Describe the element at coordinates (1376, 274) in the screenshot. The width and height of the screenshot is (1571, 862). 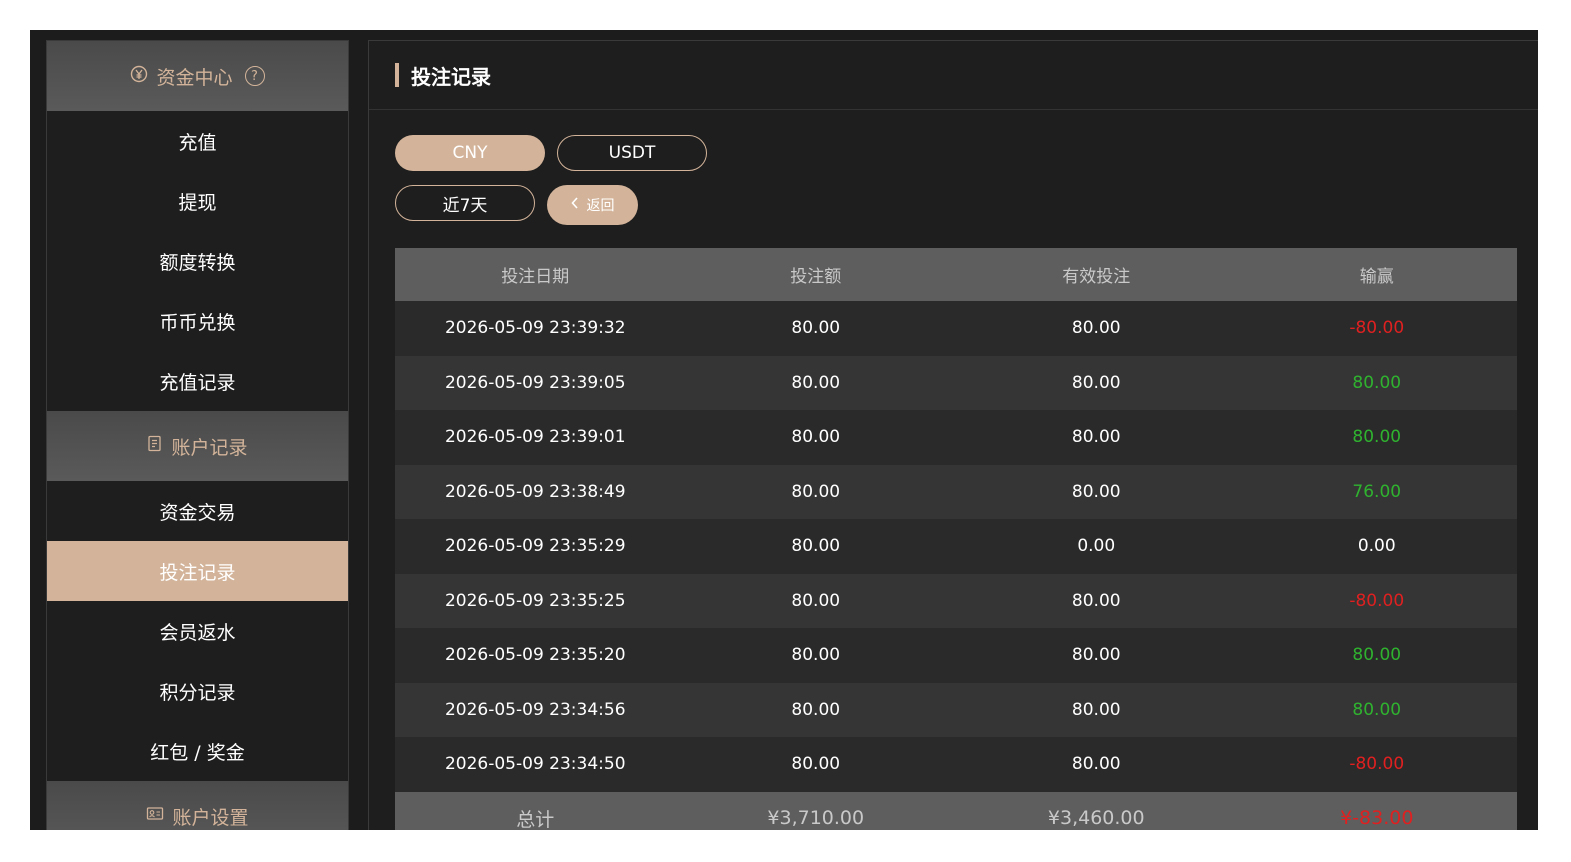
I see `col-win-loss: 输赢` at that location.